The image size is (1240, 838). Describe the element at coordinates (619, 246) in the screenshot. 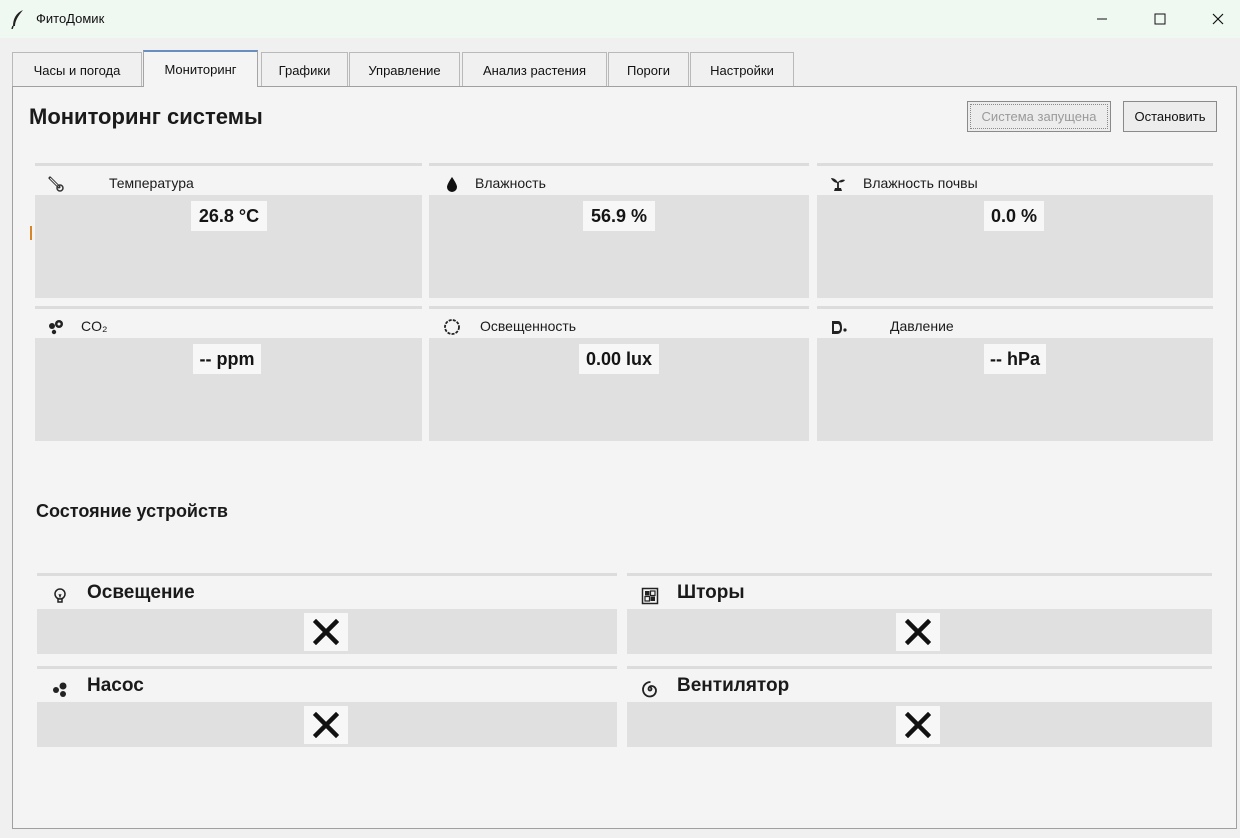

I see `sensor-body: 56.9 %` at that location.